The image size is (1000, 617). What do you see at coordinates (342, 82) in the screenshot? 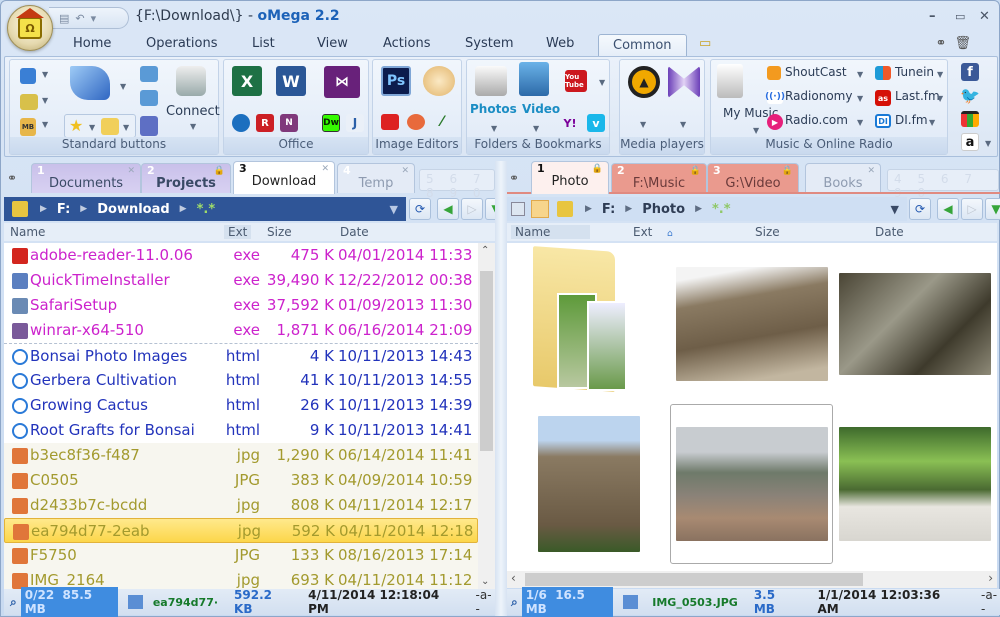
I see `visual-studio-icon: ⋈` at bounding box center [342, 82].